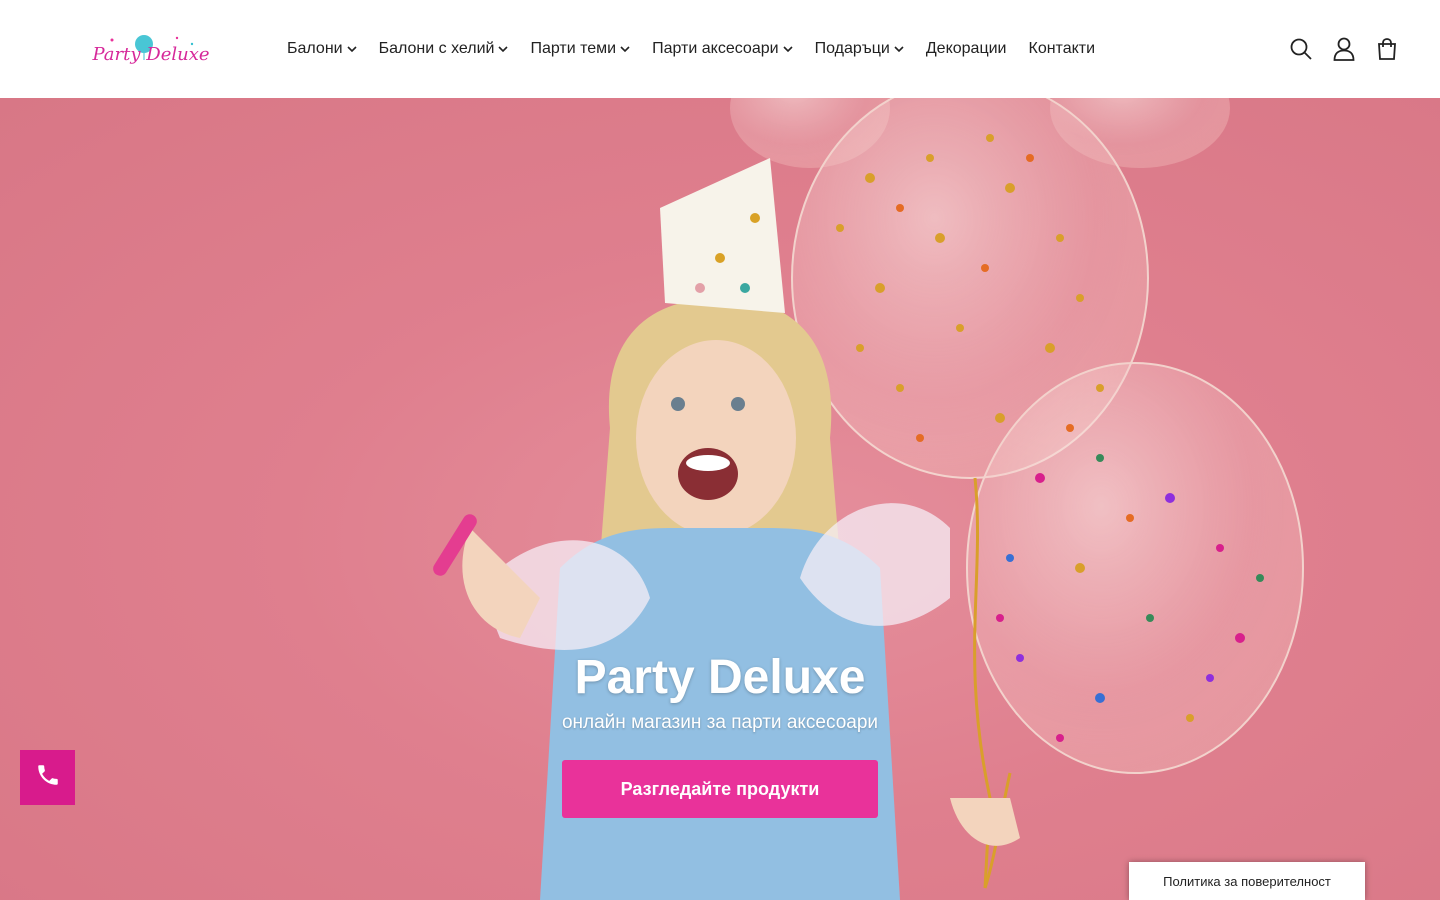 This screenshot has height=900, width=1440. What do you see at coordinates (1344, 49) in the screenshot?
I see `account-icon` at bounding box center [1344, 49].